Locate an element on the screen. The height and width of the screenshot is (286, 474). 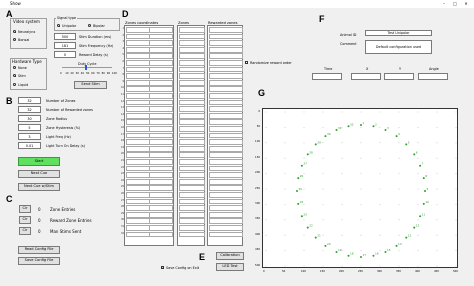
bipolar-radio is located at coordinates (89, 25).